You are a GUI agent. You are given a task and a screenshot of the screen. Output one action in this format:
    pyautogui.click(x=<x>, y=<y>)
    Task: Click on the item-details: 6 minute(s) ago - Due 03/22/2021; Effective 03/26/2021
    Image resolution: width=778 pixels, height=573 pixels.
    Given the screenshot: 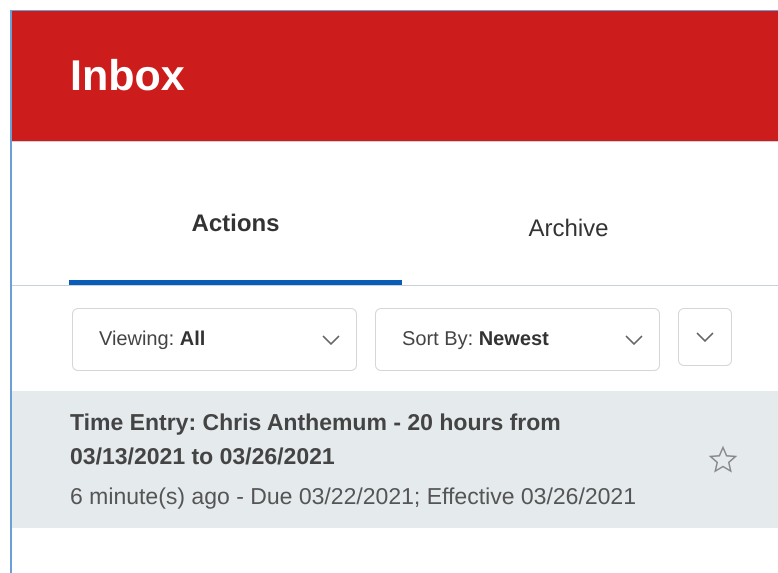 What is the action you would take?
    pyautogui.click(x=354, y=496)
    